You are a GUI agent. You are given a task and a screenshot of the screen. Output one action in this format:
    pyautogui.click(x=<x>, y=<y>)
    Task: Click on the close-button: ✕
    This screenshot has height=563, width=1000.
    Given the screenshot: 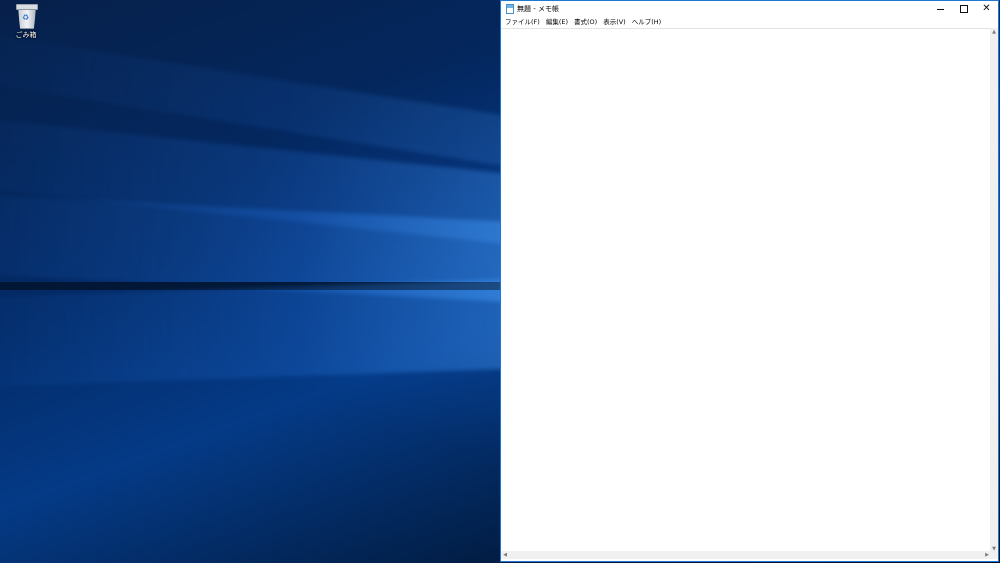 What is the action you would take?
    pyautogui.click(x=986, y=9)
    